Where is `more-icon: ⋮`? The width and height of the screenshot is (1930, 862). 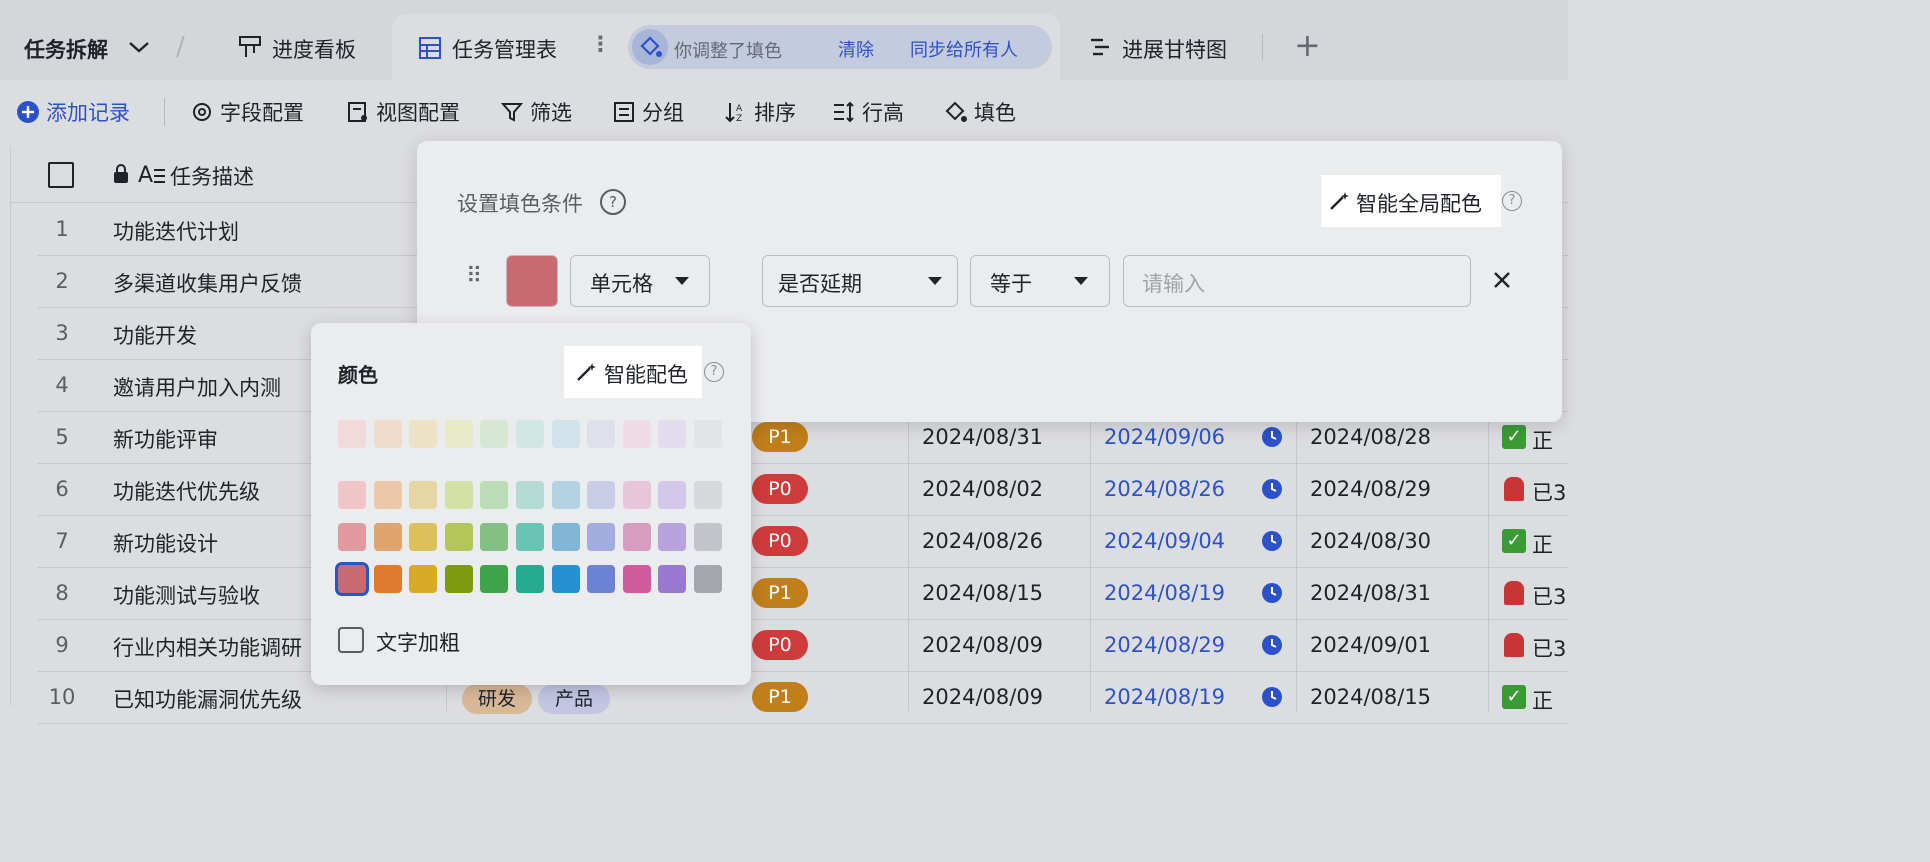
more-icon: ⋮ is located at coordinates (600, 44).